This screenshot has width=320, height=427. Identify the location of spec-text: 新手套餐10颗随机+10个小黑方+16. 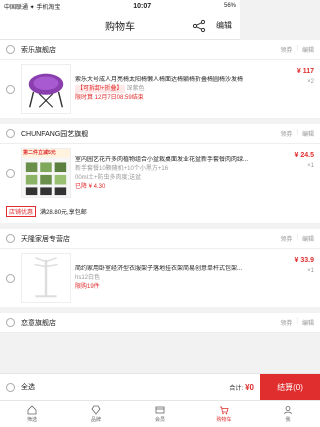
(122, 168).